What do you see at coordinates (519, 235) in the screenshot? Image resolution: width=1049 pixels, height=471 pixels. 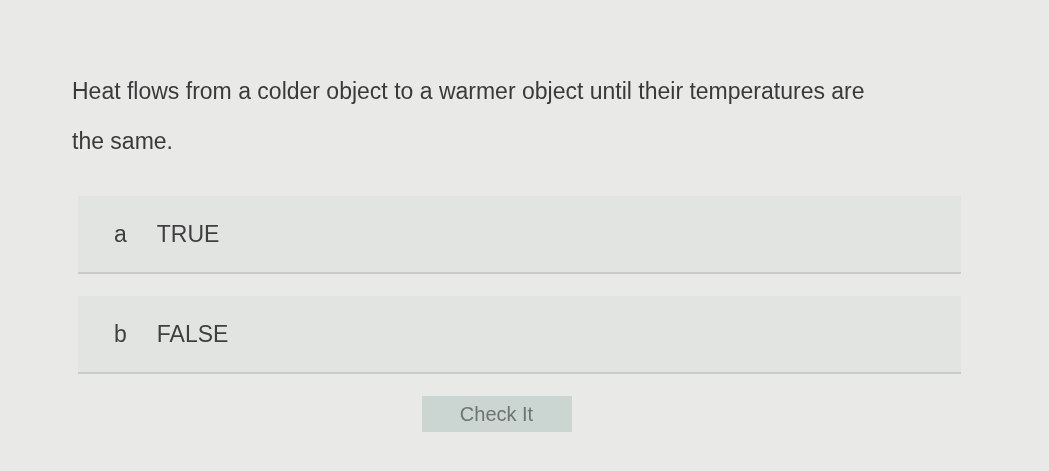 I see `answer-option: a TRUE` at bounding box center [519, 235].